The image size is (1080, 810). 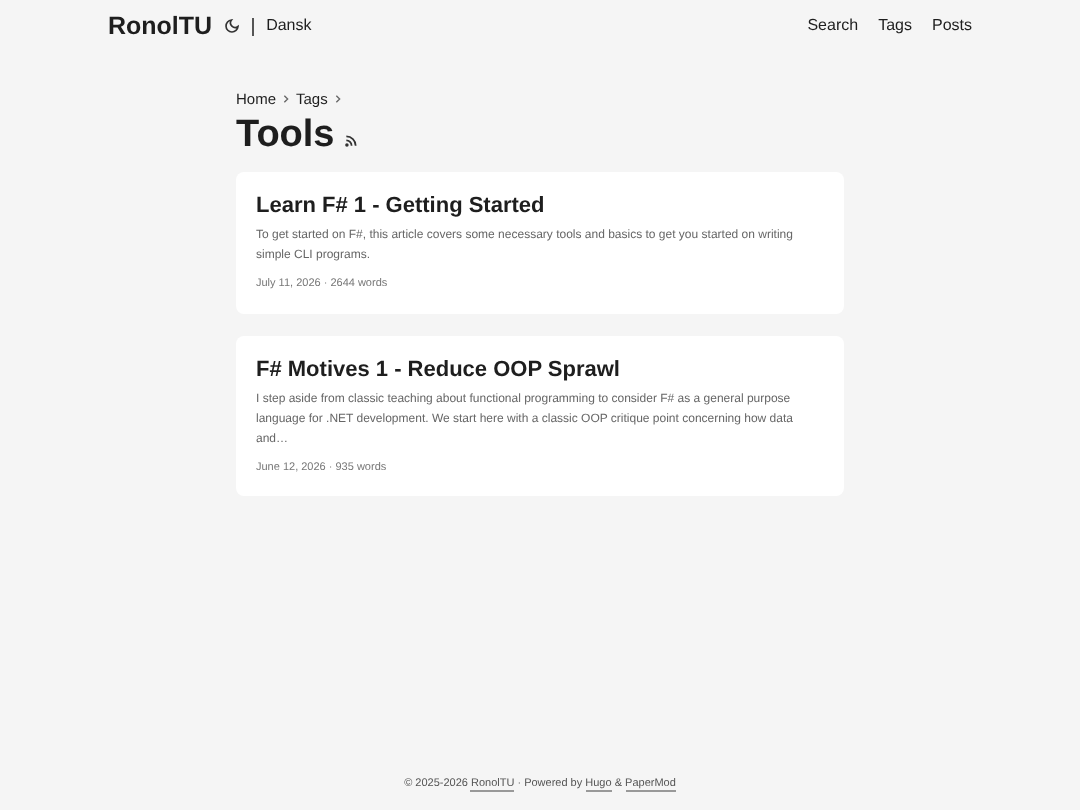 I want to click on nav-link: Posts, so click(x=951, y=26).